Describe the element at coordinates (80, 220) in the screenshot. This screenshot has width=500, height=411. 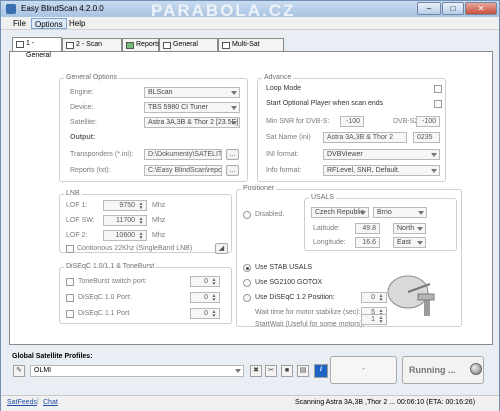
I see `lofsw-label: LOF SW:` at that location.